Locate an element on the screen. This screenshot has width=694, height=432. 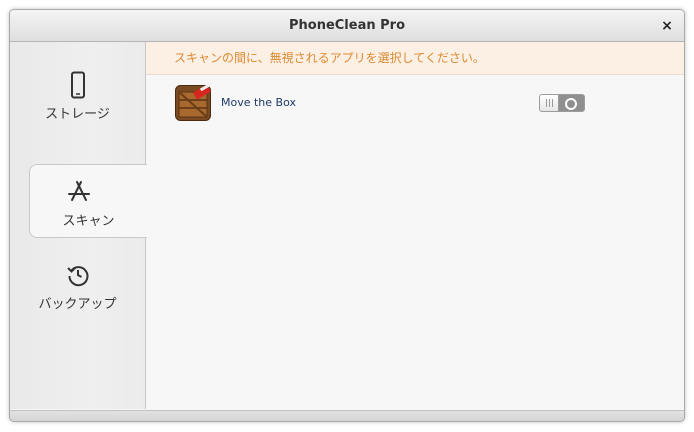
notice-text: スキャンの間に、無視されるアプリを選択してください。 is located at coordinates (329, 58).